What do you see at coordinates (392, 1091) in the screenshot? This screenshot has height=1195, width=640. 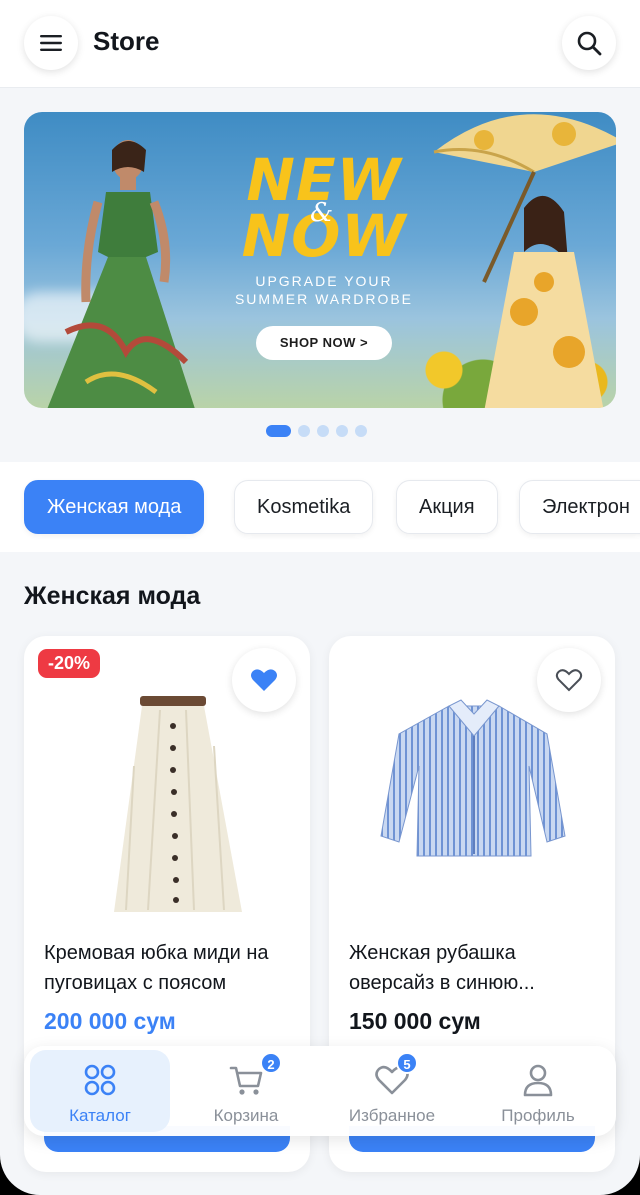 I see `nav-item-favorites: 5 Избранное` at bounding box center [392, 1091].